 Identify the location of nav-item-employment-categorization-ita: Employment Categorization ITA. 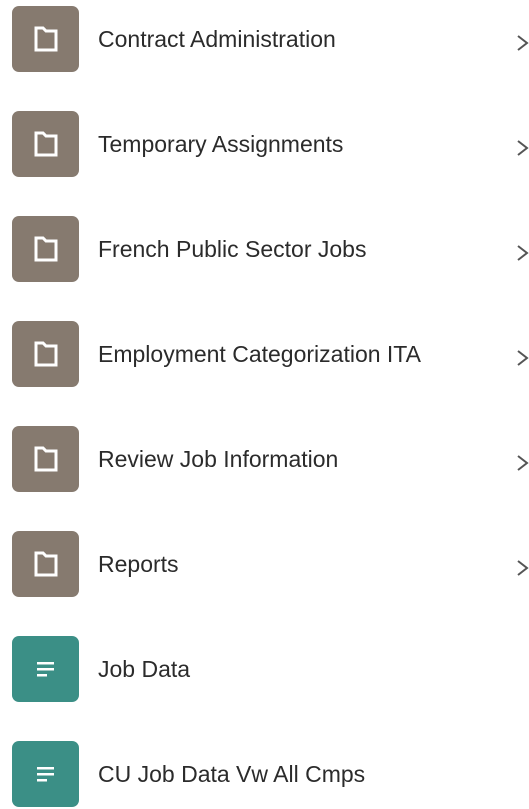
(264, 354).